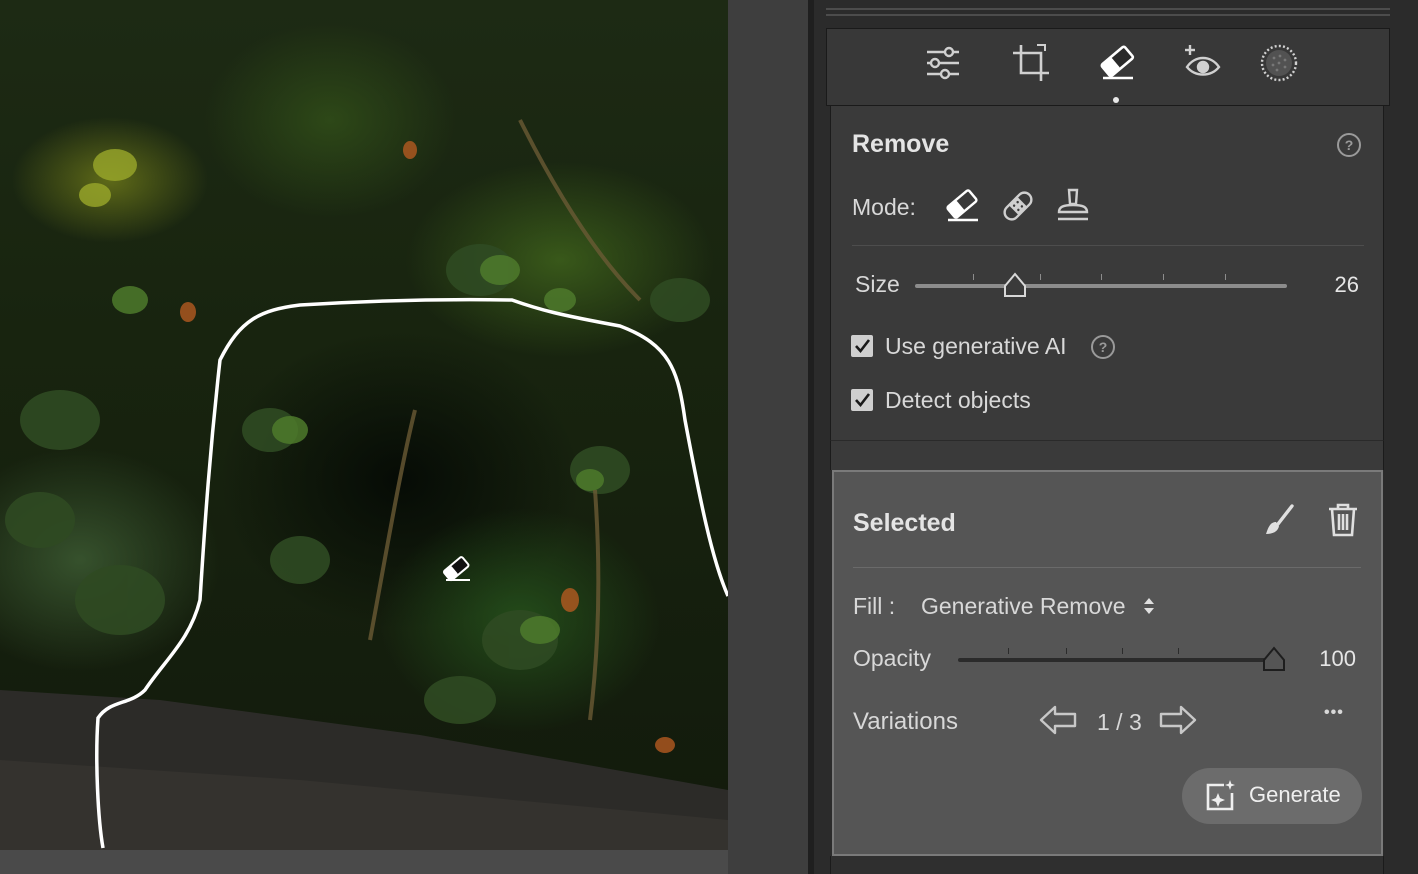 This screenshot has width=1418, height=874. What do you see at coordinates (1023, 606) in the screenshot?
I see `fill-value: Generative Remove` at bounding box center [1023, 606].